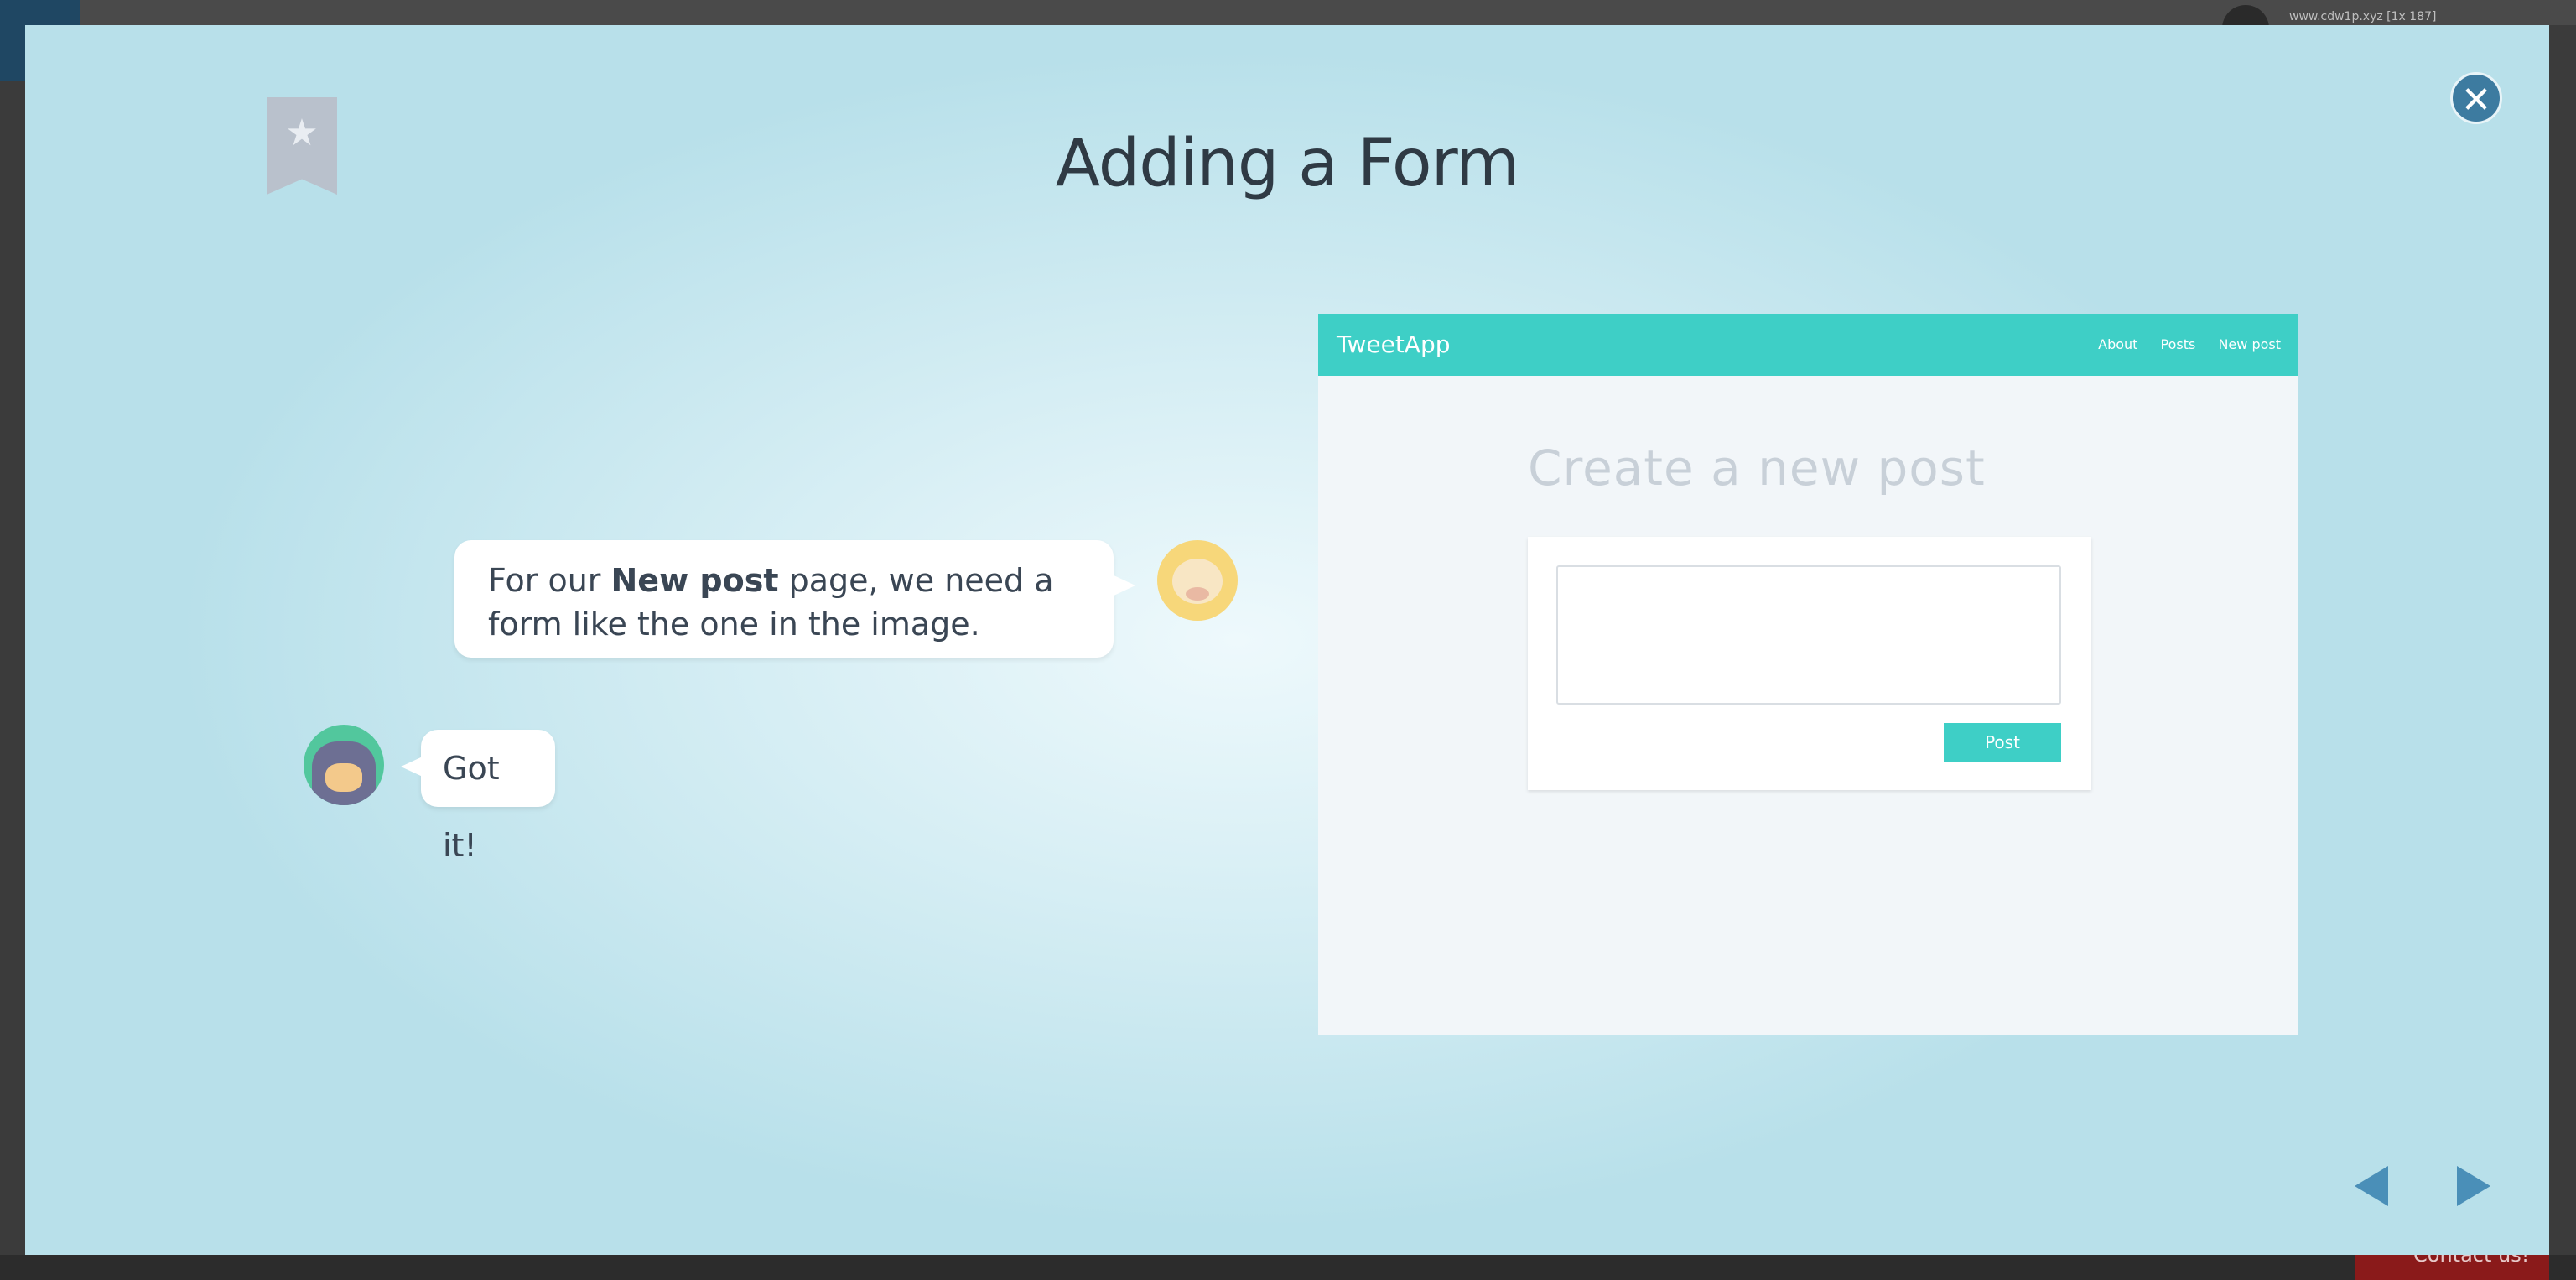 The width and height of the screenshot is (2576, 1280). What do you see at coordinates (478, 797) in the screenshot?
I see `student-speech-bubble: Got it!` at bounding box center [478, 797].